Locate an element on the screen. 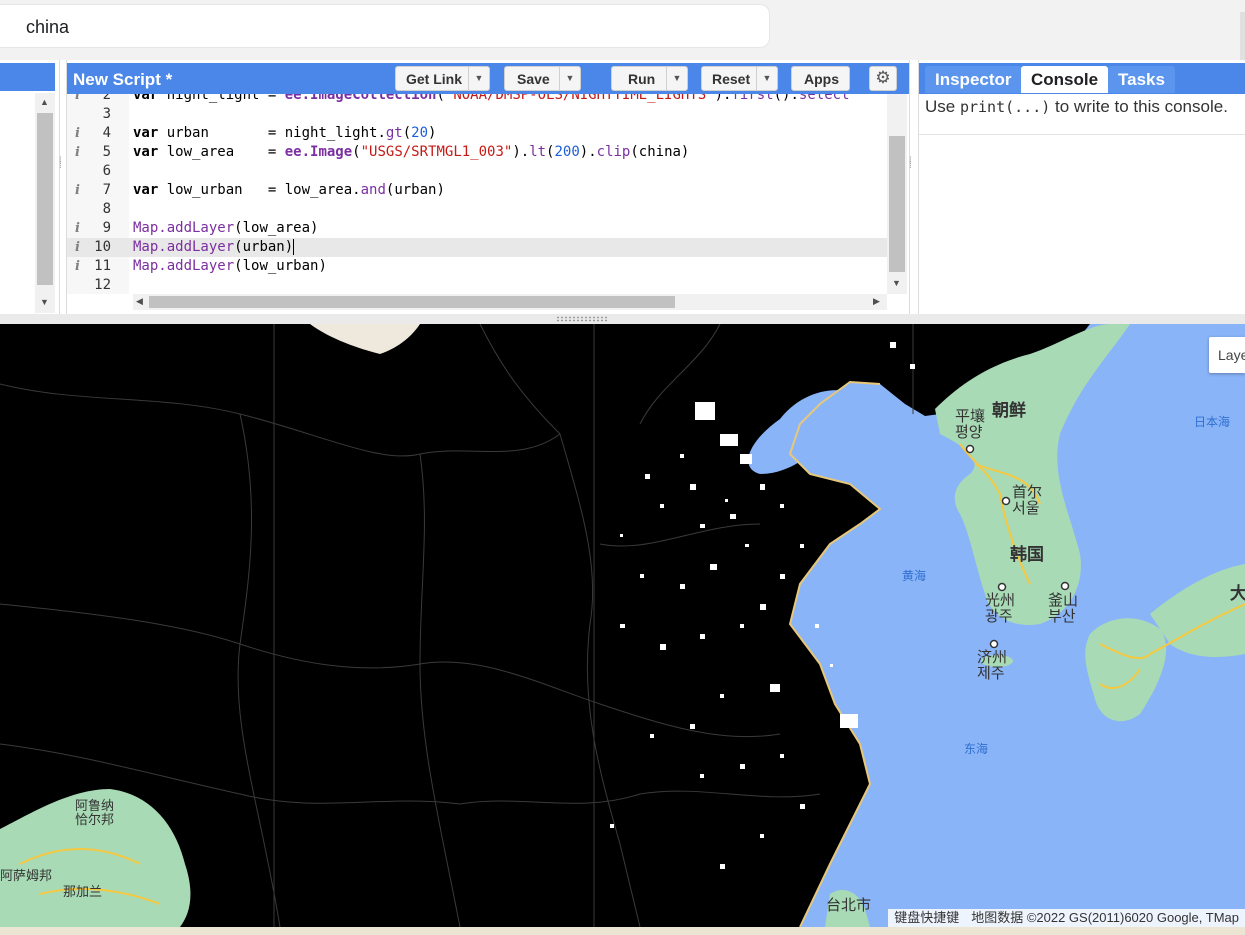  editor-horizontal-scrollbar: ◀ ▶ is located at coordinates (510, 302).